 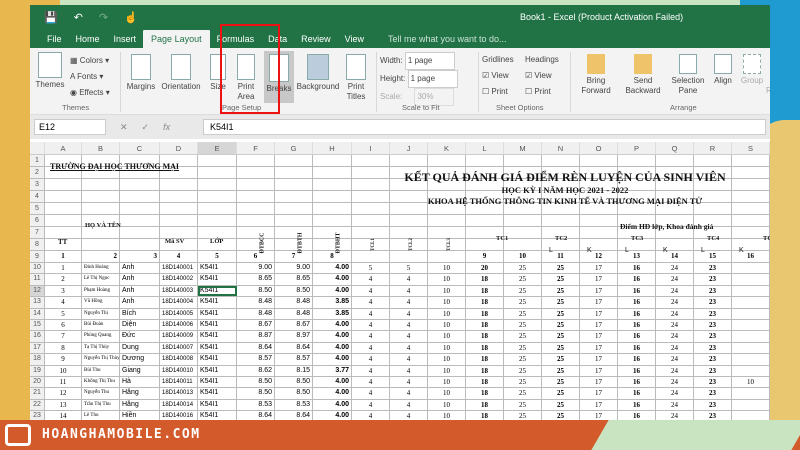 What do you see at coordinates (90, 61) in the screenshot?
I see `colors-button: ▦ Colors ▾` at bounding box center [90, 61].